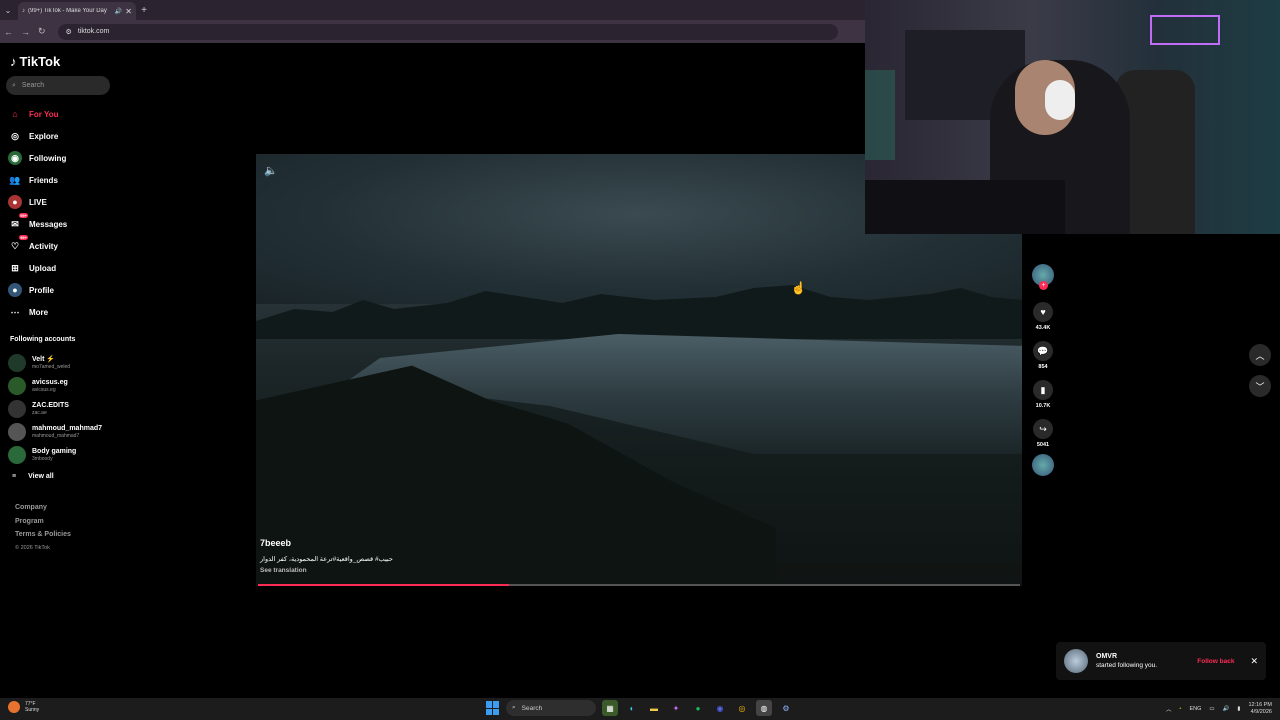  I want to click on back-icon: ←, so click(8, 32).